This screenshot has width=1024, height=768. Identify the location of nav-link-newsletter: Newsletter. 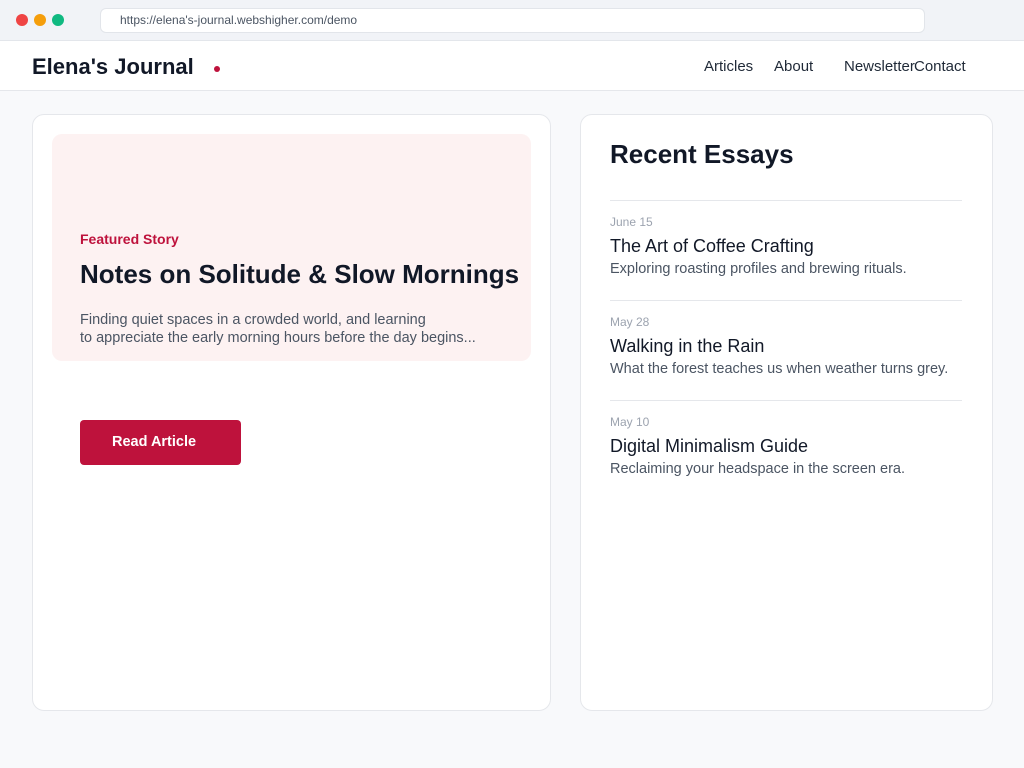
(879, 66).